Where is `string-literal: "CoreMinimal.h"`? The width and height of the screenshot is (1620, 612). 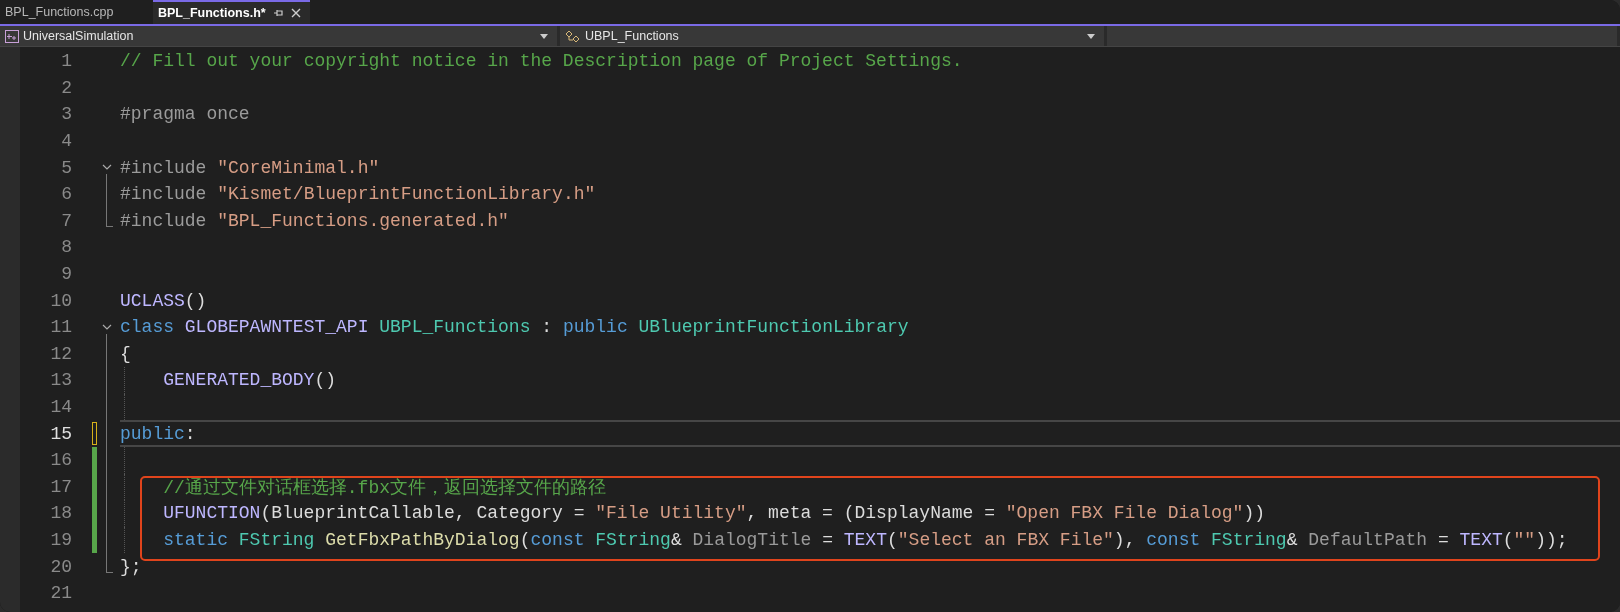
string-literal: "CoreMinimal.h" is located at coordinates (298, 167).